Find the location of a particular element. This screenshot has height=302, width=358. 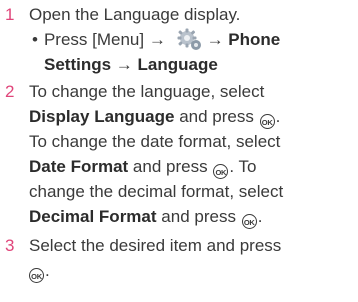

decimal-format-label: Decimal Format is located at coordinates (93, 216).